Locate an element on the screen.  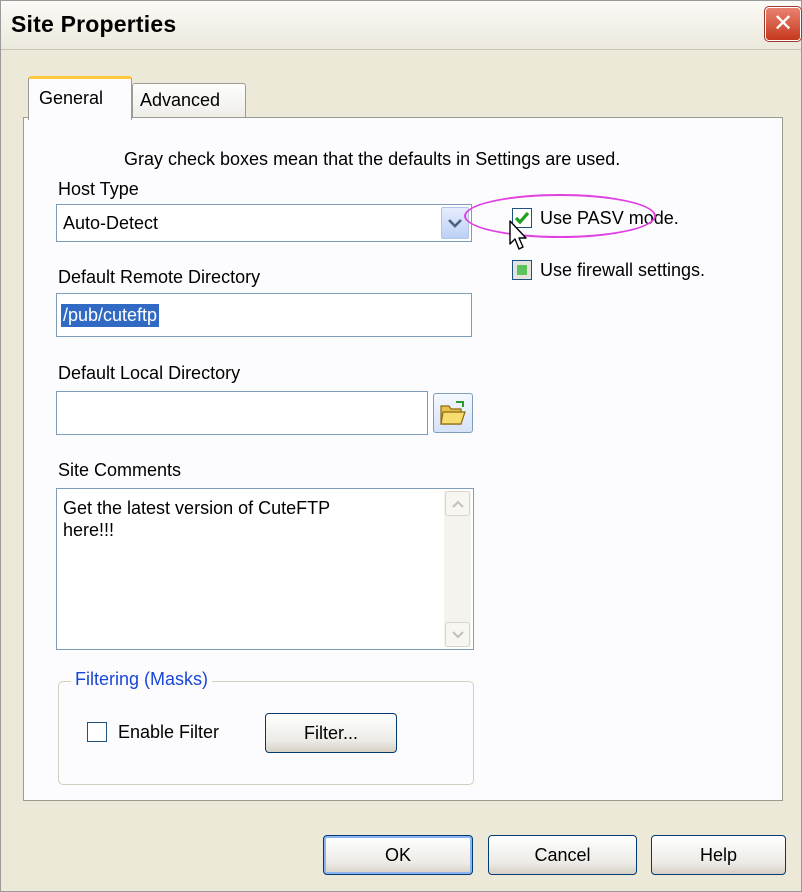
close-icon: ✕ is located at coordinates (783, 23).